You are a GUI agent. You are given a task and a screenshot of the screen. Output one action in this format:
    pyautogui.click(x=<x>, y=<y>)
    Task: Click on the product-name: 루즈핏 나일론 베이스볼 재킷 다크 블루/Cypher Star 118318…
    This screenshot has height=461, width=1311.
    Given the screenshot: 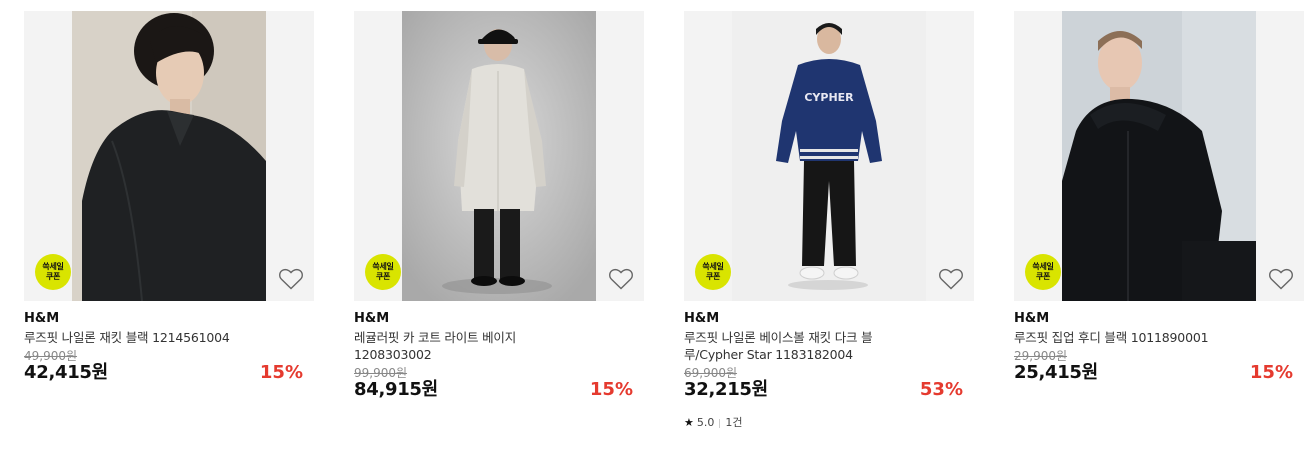 What is the action you would take?
    pyautogui.click(x=799, y=346)
    